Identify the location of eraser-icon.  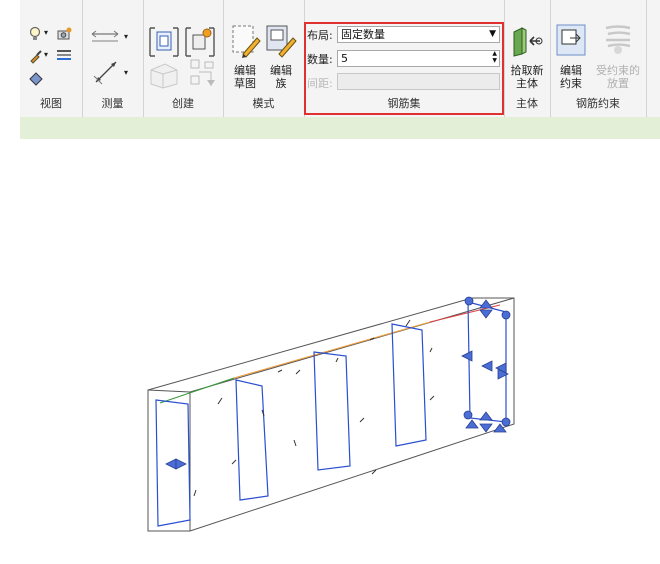
(36, 79).